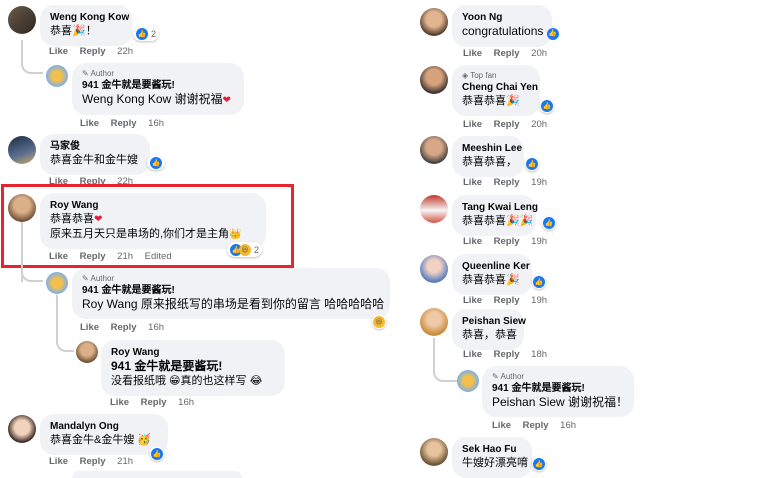 The width and height of the screenshot is (760, 478). What do you see at coordinates (125, 51) in the screenshot?
I see `timestamp: 22h` at bounding box center [125, 51].